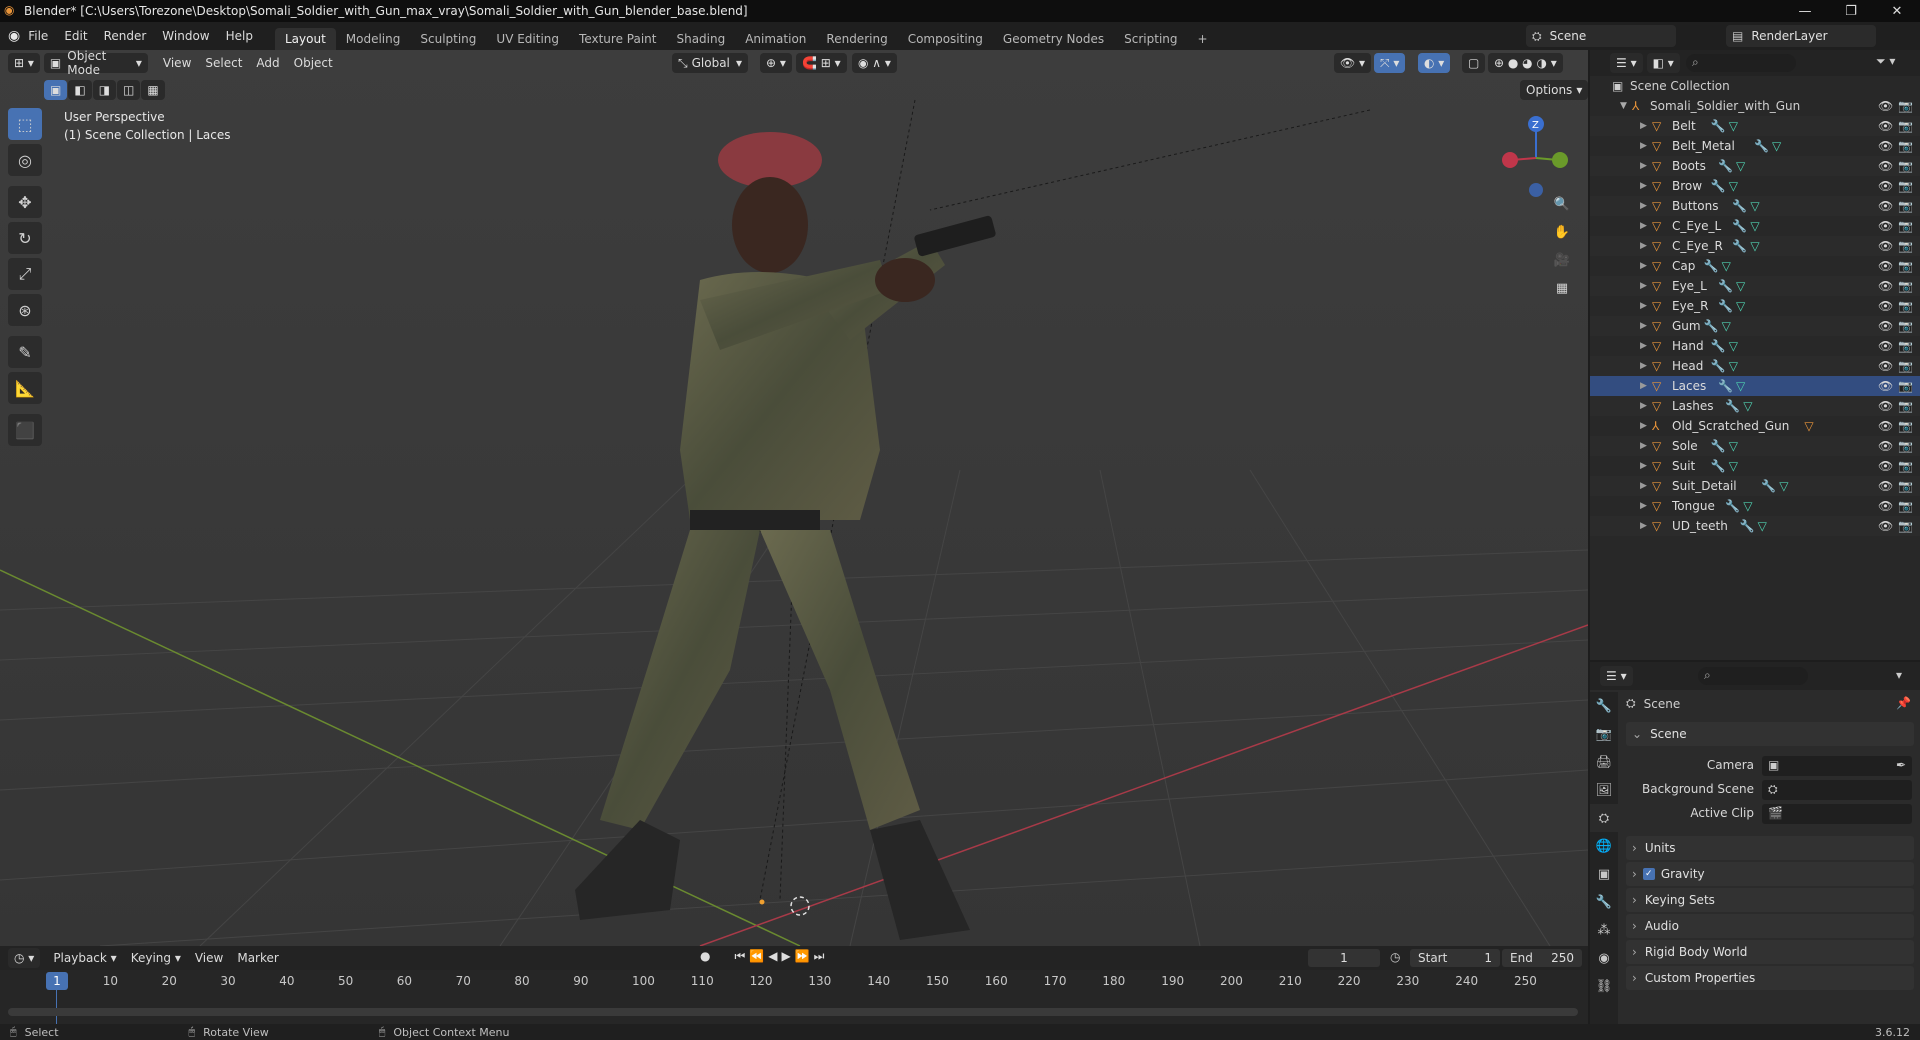  What do you see at coordinates (785, 956) in the screenshot?
I see `play-icon: ▶` at bounding box center [785, 956].